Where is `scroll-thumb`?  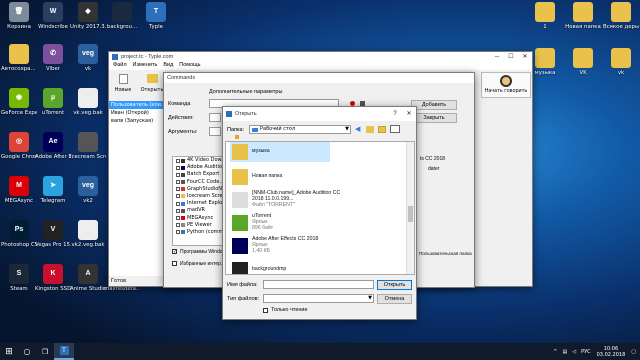
scroll-thumb is located at coordinates (410, 214).